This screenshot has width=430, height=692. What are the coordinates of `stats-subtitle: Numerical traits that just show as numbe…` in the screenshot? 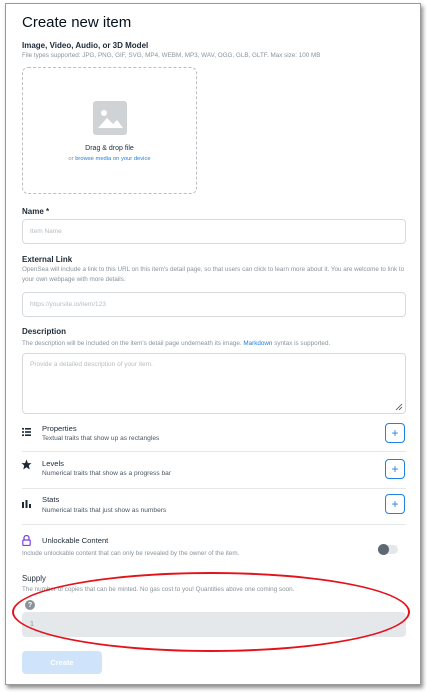 It's located at (104, 510).